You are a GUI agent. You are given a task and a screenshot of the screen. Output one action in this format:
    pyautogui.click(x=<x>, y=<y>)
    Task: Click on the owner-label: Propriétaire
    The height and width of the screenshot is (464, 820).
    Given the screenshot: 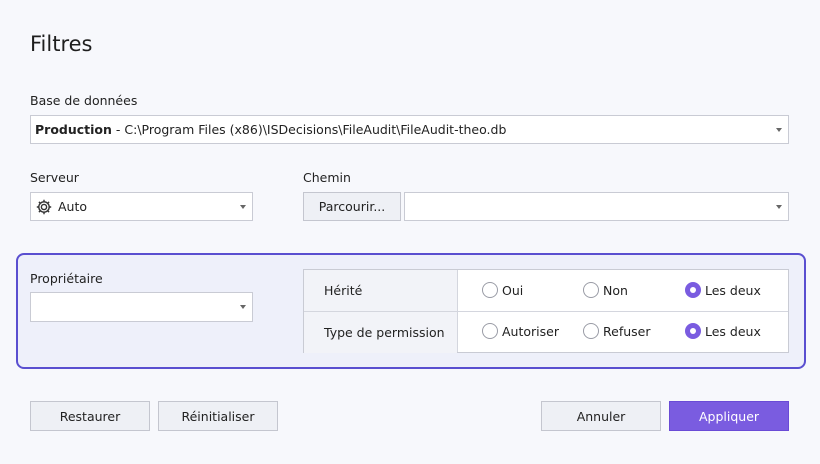 What is the action you would take?
    pyautogui.click(x=66, y=278)
    